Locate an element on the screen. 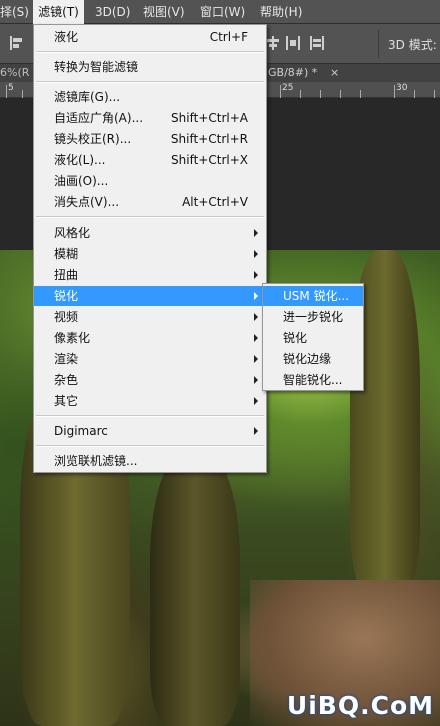  3d-mode-label: 3D 模式: is located at coordinates (412, 45).